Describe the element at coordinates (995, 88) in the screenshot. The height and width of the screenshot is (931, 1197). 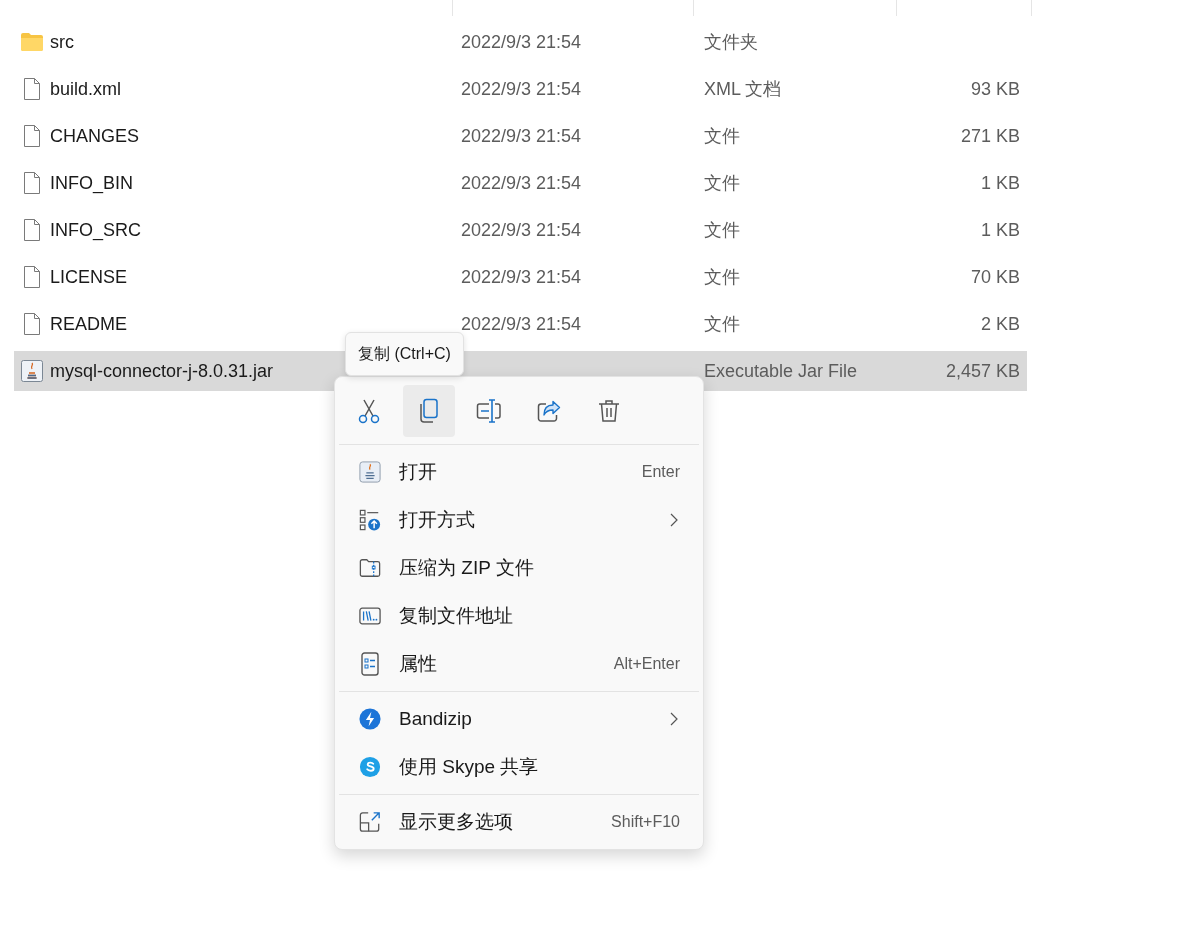
I see `file-size: 93 KB` at that location.